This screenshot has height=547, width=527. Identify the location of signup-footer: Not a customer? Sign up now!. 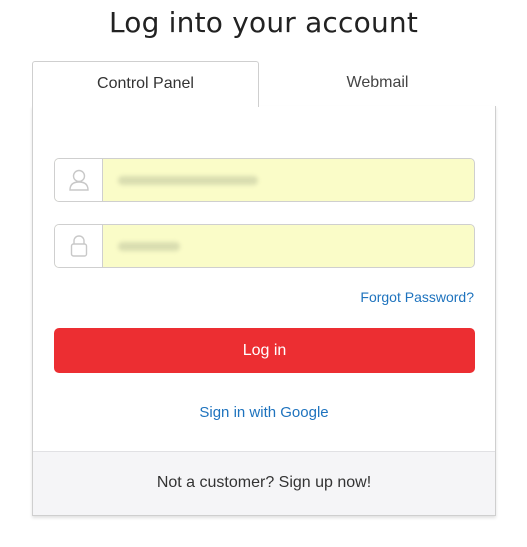
(264, 483).